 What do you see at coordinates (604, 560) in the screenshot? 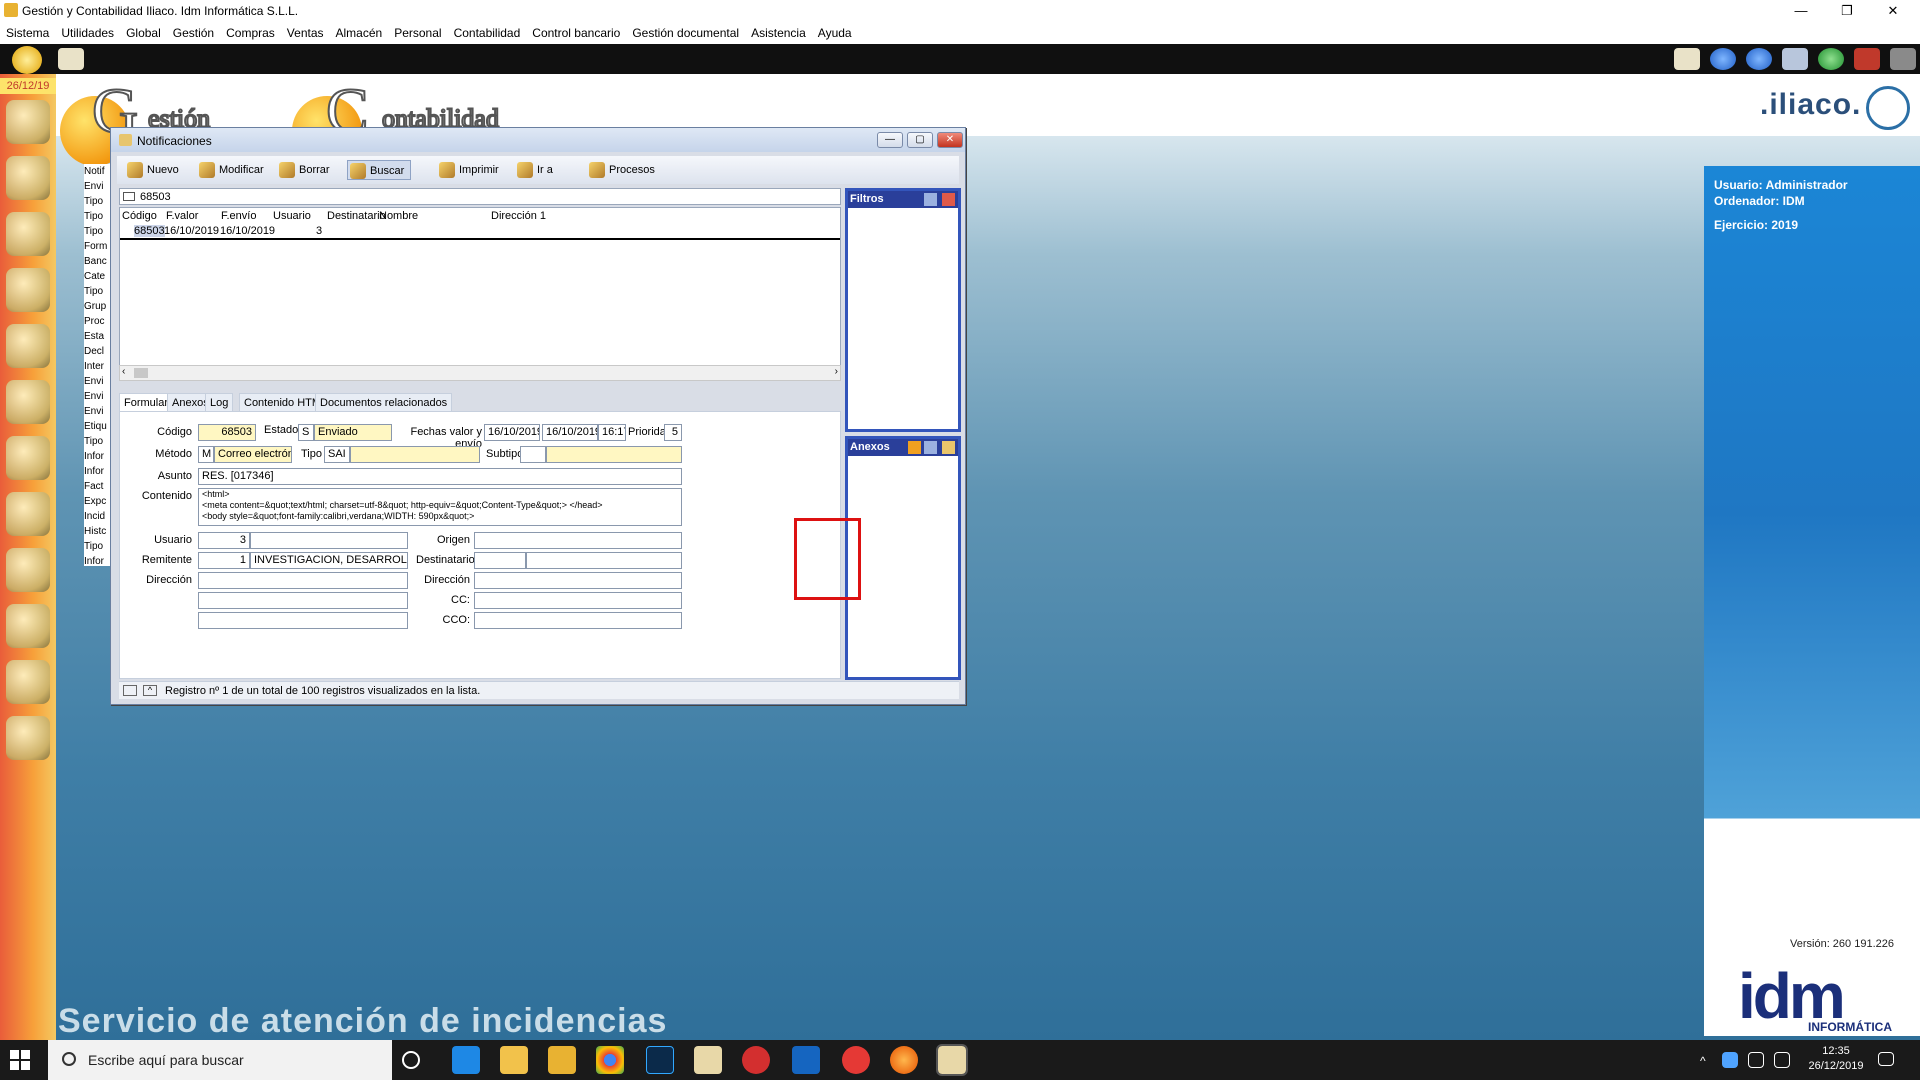
I see `destinatario-field` at bounding box center [604, 560].